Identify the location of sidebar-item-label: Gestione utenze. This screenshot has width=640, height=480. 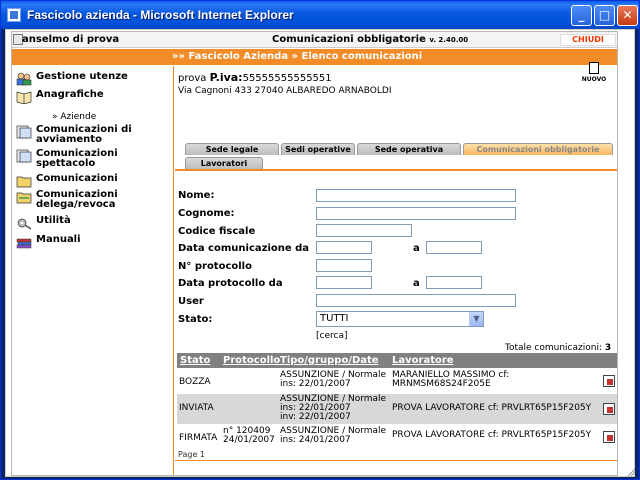
(82, 76).